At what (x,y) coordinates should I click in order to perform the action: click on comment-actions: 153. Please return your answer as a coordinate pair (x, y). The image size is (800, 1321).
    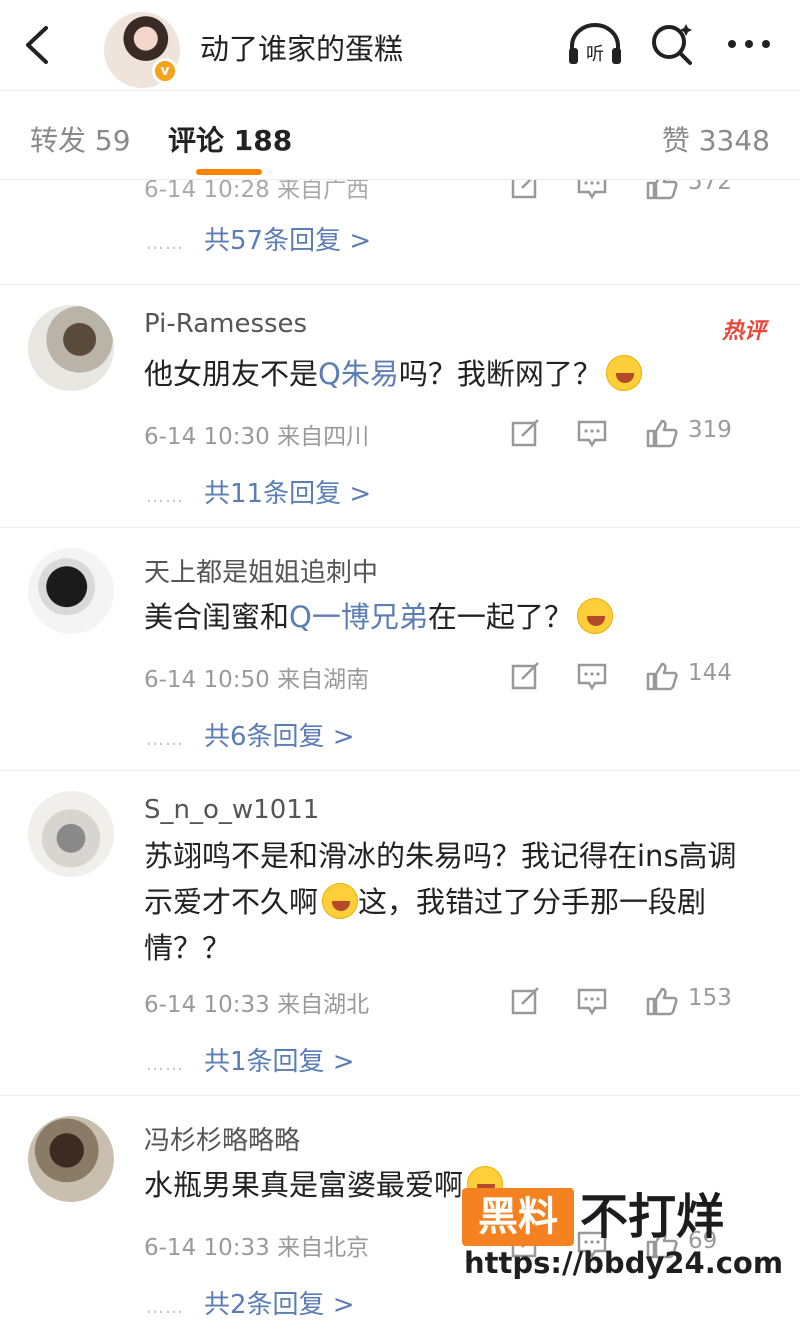
    Looking at the image, I should click on (640, 1000).